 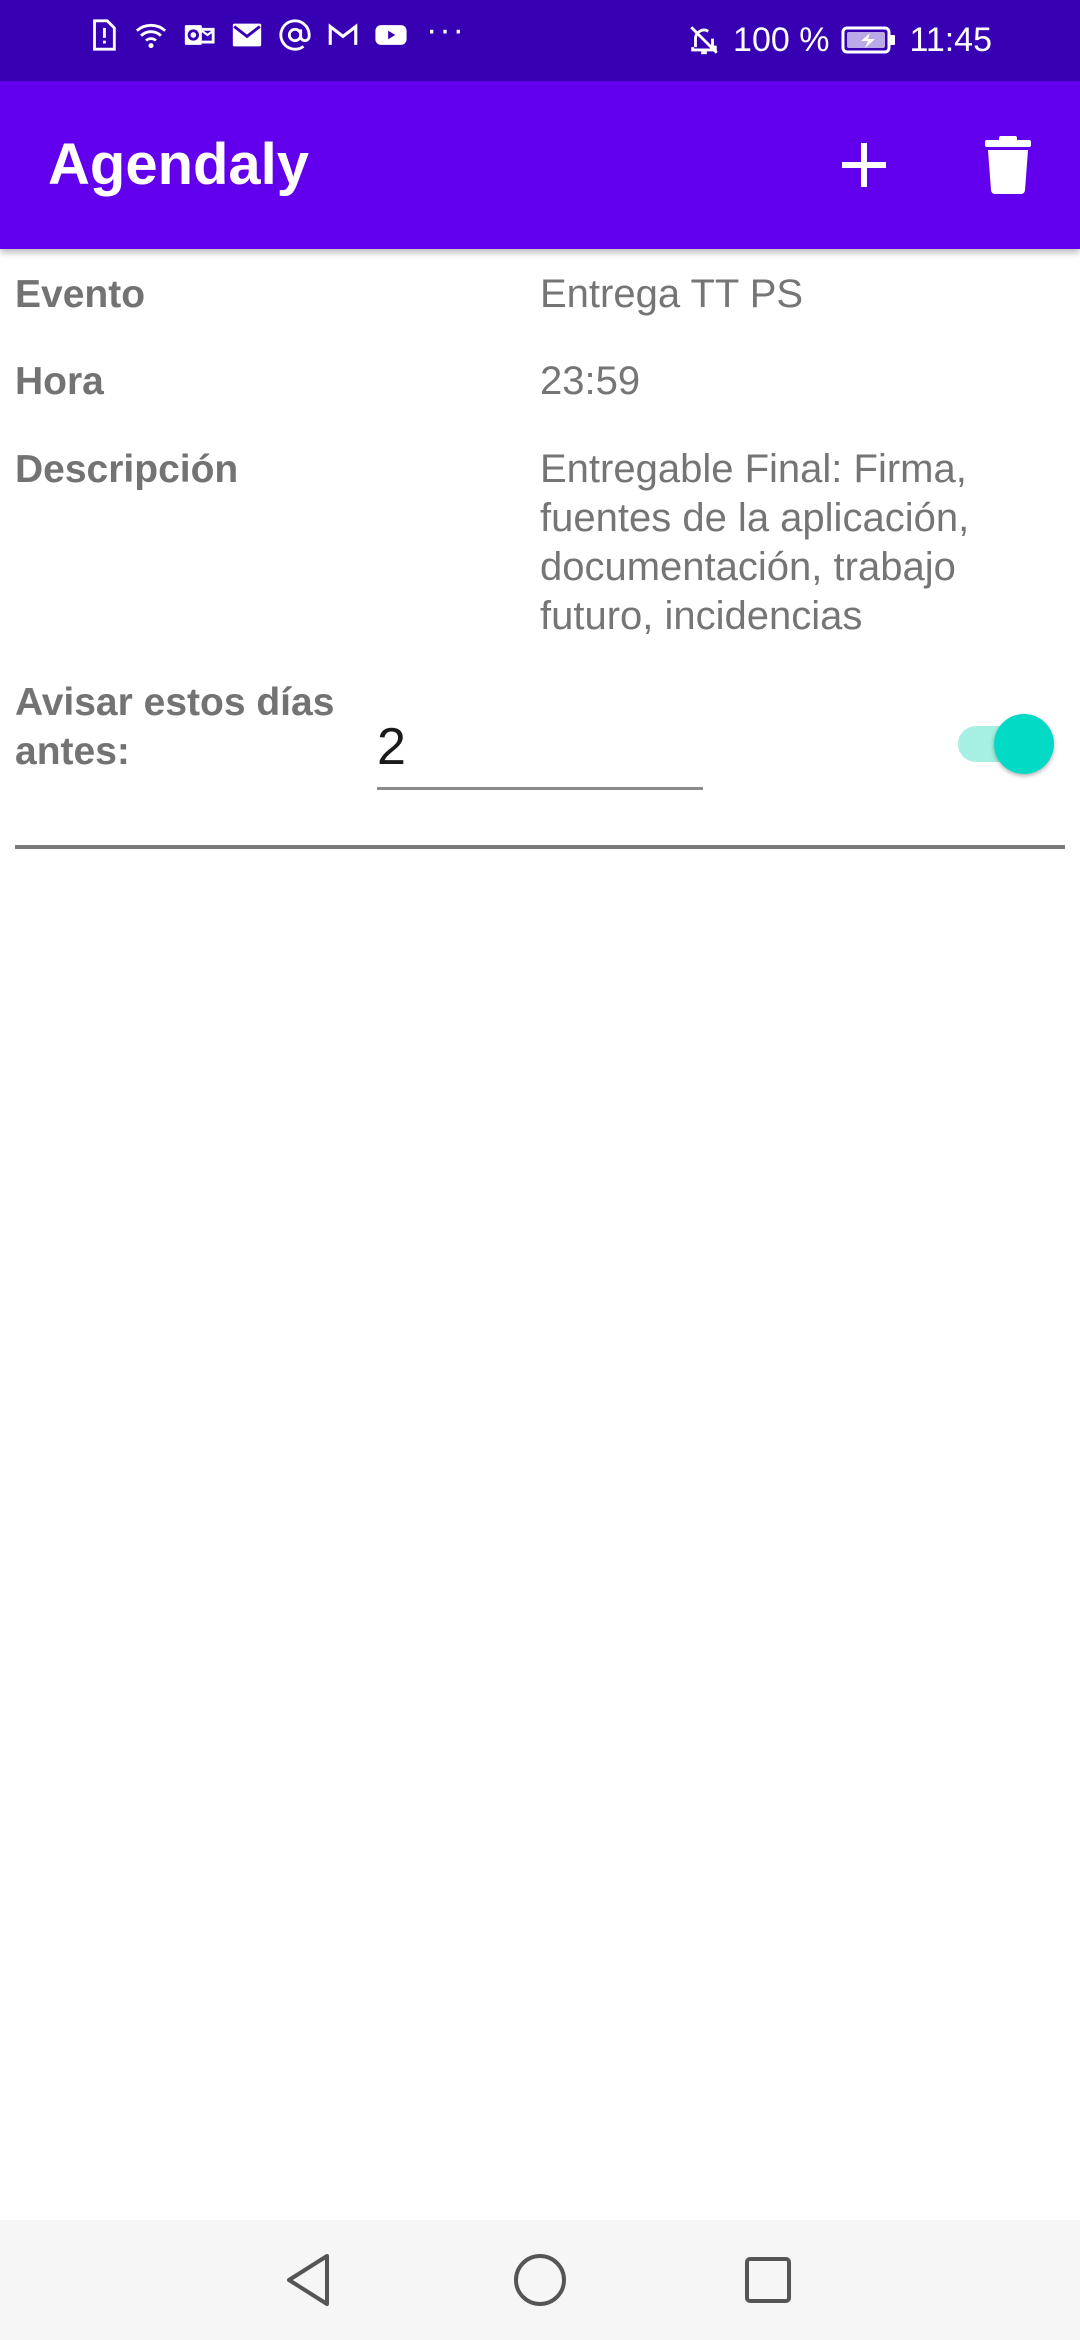 I want to click on divider, so click(x=540, y=847).